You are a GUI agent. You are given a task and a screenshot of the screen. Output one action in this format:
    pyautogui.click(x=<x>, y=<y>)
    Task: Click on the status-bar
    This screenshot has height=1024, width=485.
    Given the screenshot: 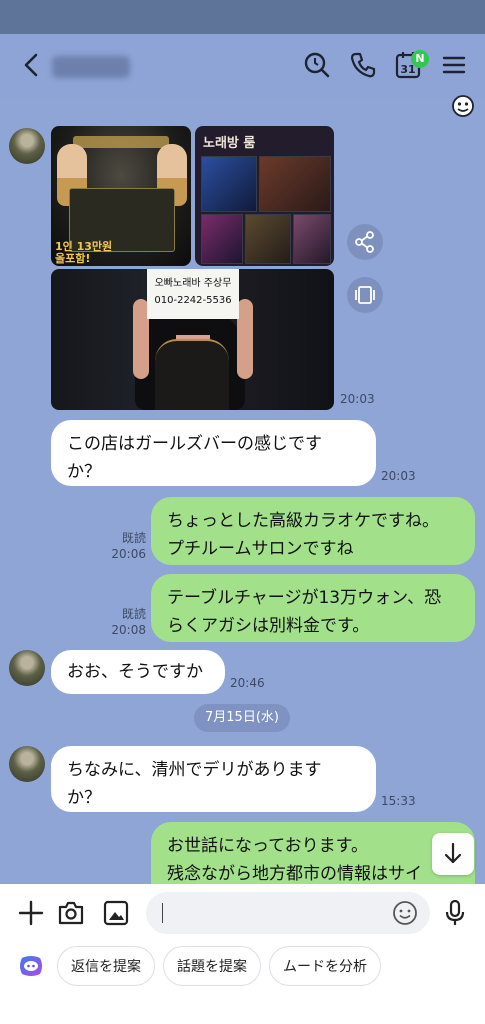 What is the action you would take?
    pyautogui.click(x=242, y=17)
    